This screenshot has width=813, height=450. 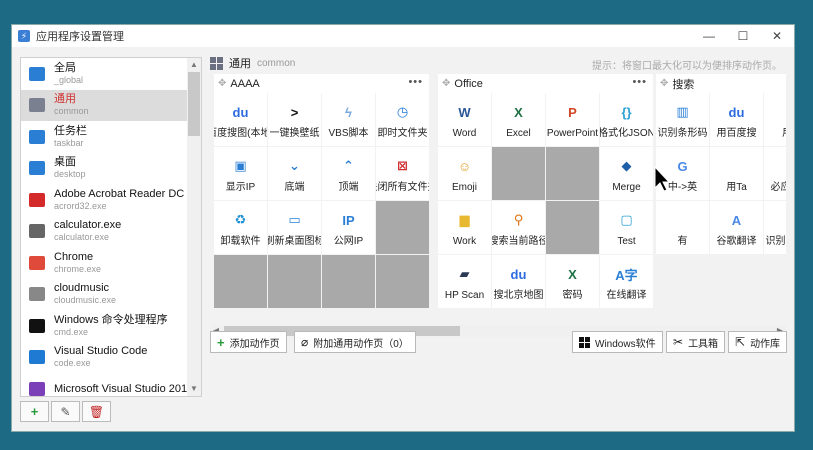 What do you see at coordinates (294, 112) in the screenshot?
I see `arrow-right-icon: >` at bounding box center [294, 112].